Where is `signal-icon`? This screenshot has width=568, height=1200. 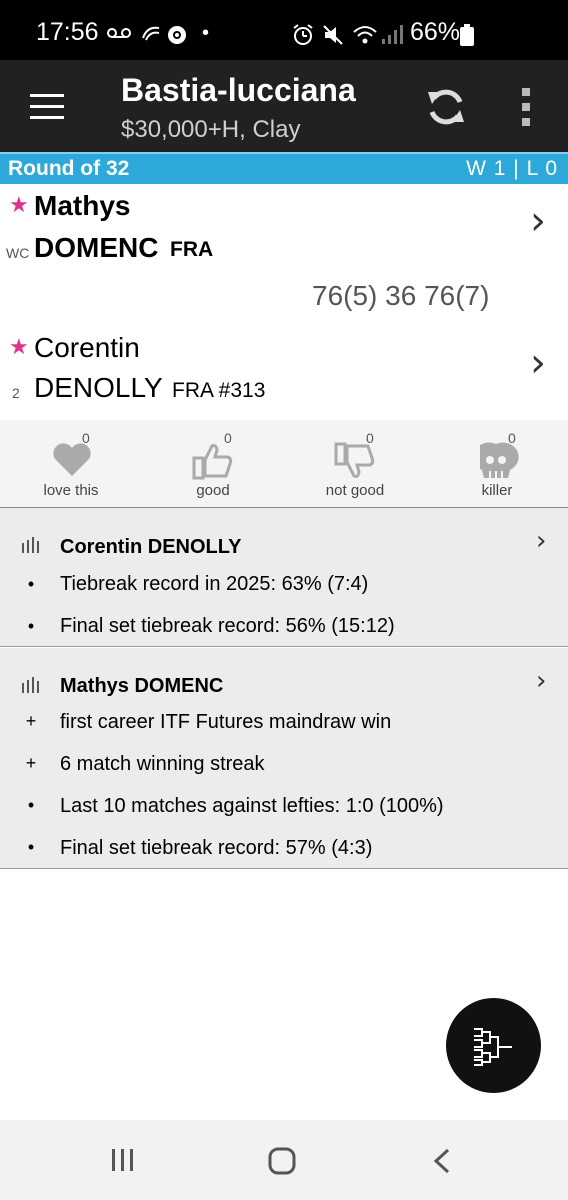
signal-icon is located at coordinates (392, 34).